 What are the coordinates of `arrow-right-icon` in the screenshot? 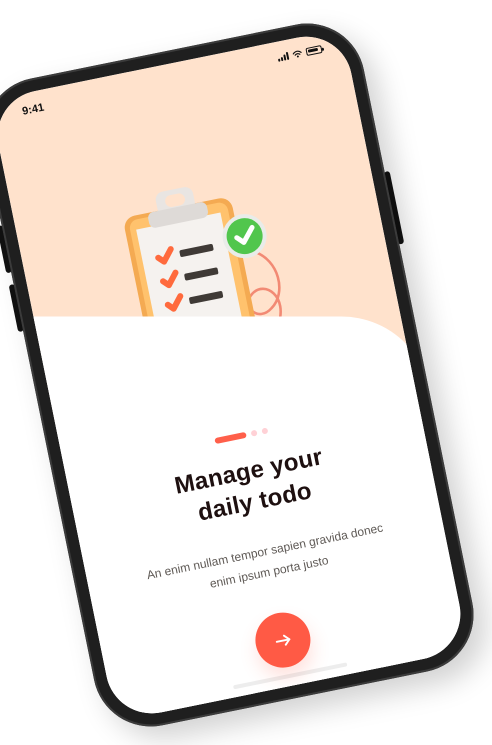 It's located at (282, 640).